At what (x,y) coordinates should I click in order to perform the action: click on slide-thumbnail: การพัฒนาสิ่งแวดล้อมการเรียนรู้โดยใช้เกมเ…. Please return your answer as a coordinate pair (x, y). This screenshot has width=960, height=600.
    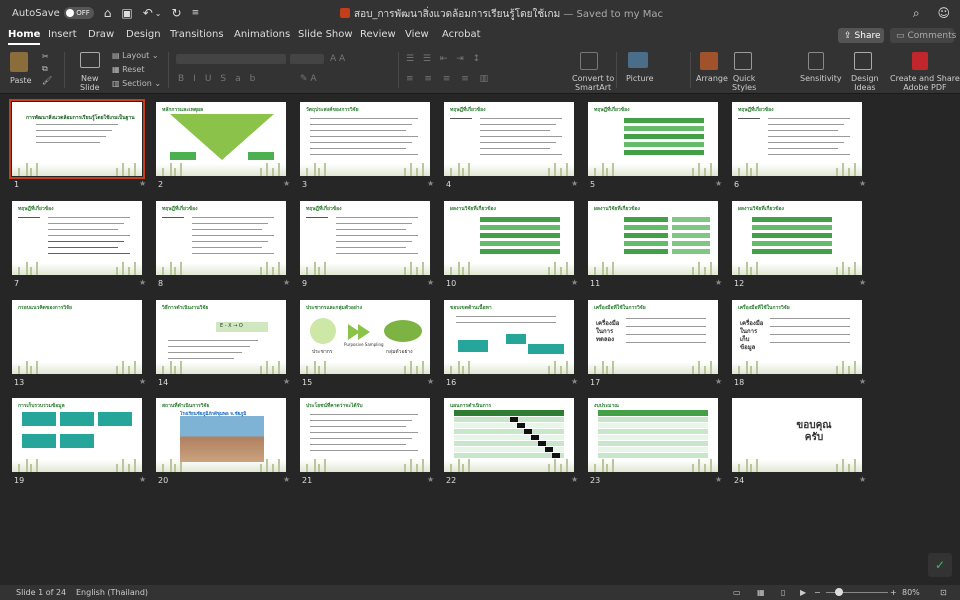
    Looking at the image, I should click on (80, 146).